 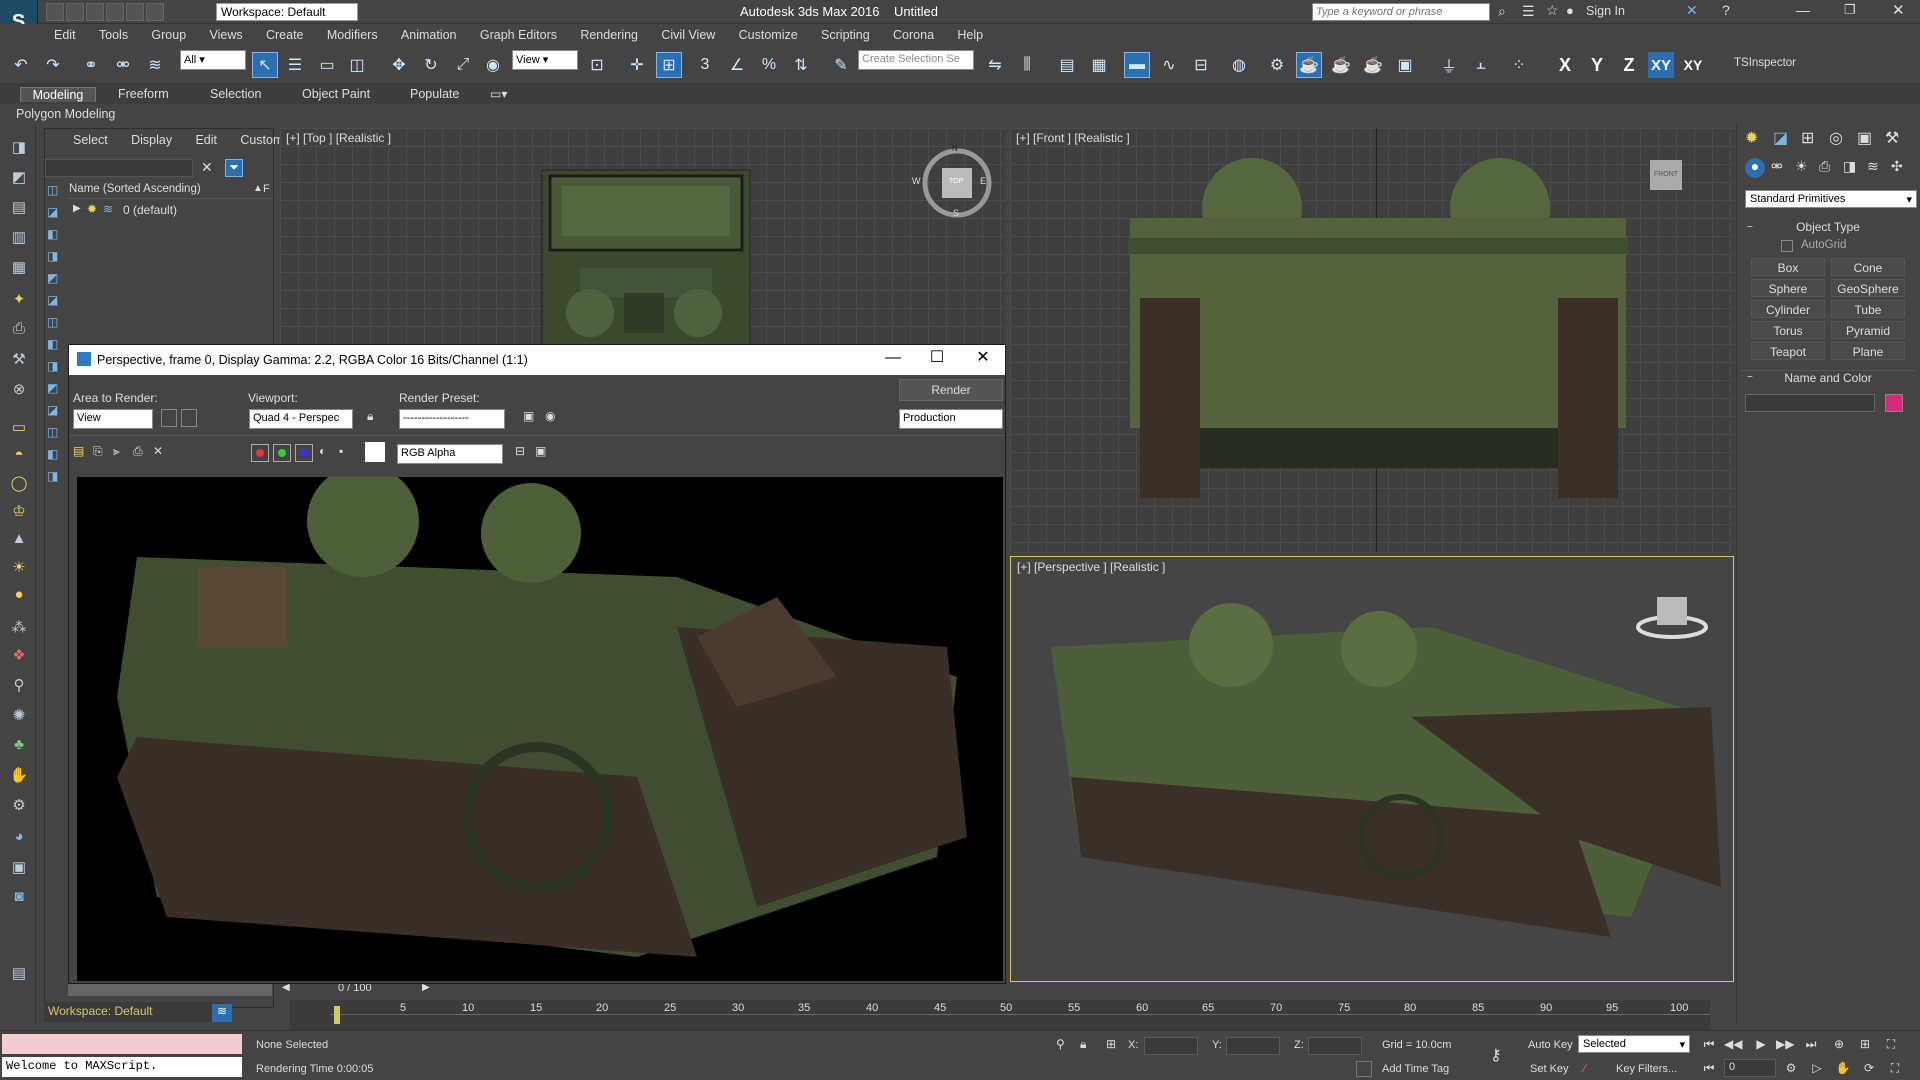 I want to click on select-object-icon: ↖, so click(x=265, y=65).